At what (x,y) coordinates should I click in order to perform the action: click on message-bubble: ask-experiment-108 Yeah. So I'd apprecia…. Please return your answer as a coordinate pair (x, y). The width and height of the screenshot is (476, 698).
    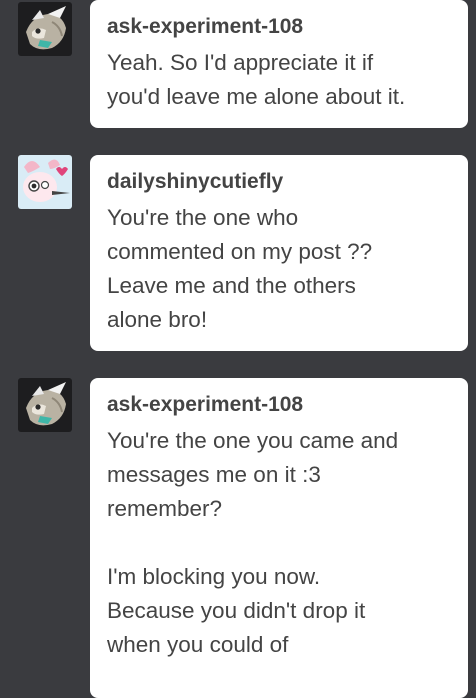
    Looking at the image, I should click on (279, 64).